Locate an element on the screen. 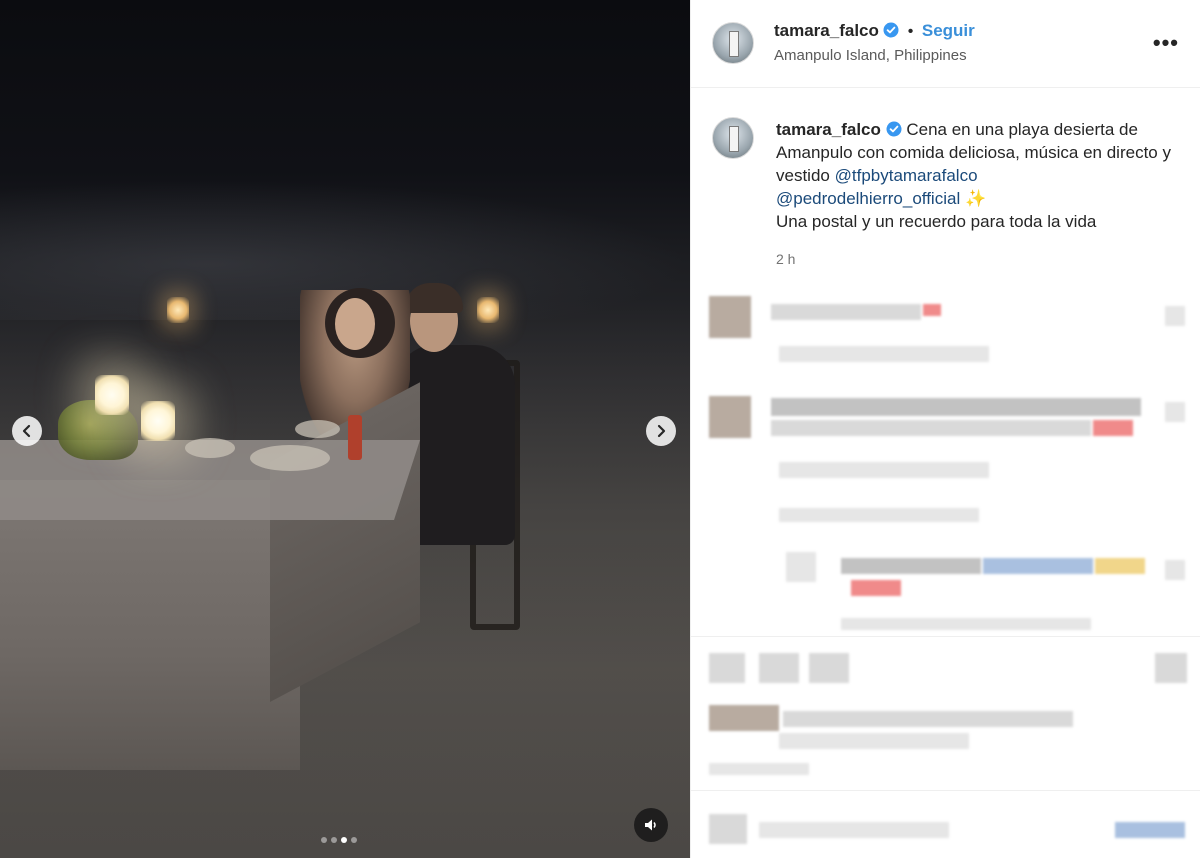 The height and width of the screenshot is (858, 1200). sound-toggle-button is located at coordinates (651, 825).